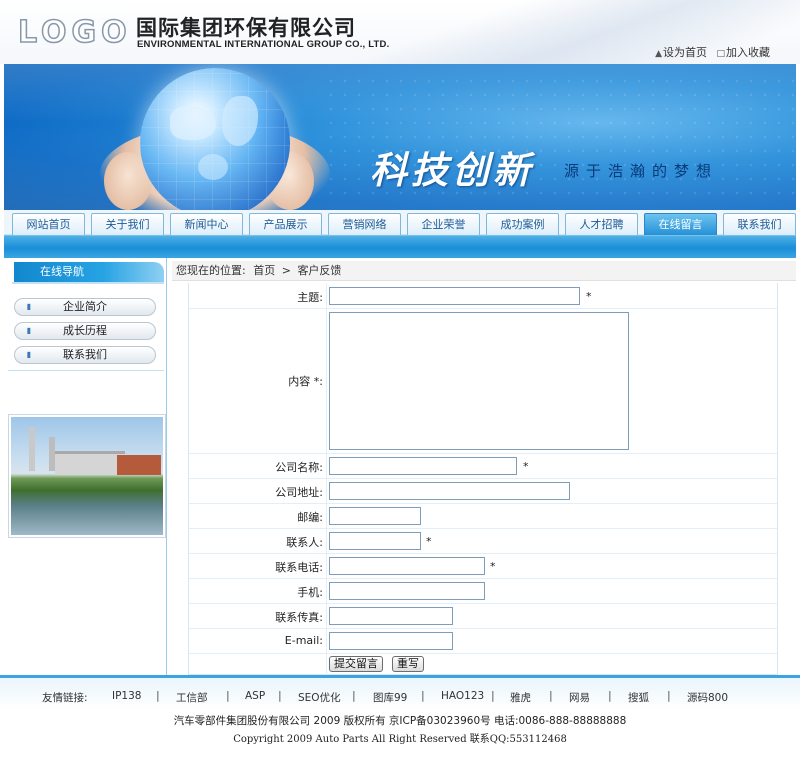 The width and height of the screenshot is (800, 763). I want to click on form-row-zip: 邮编:, so click(483, 516).